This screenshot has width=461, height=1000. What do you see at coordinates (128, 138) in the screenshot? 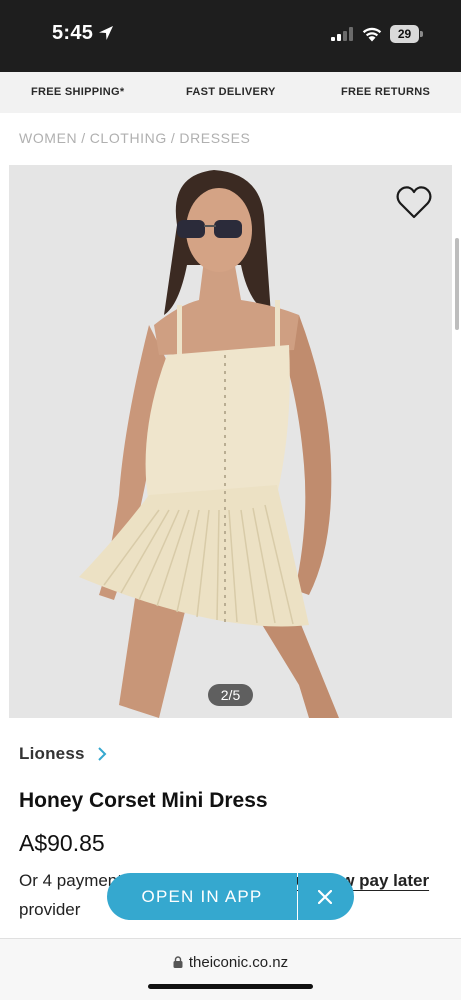
I see `breadcrumb-clothing: CLOTHING` at bounding box center [128, 138].